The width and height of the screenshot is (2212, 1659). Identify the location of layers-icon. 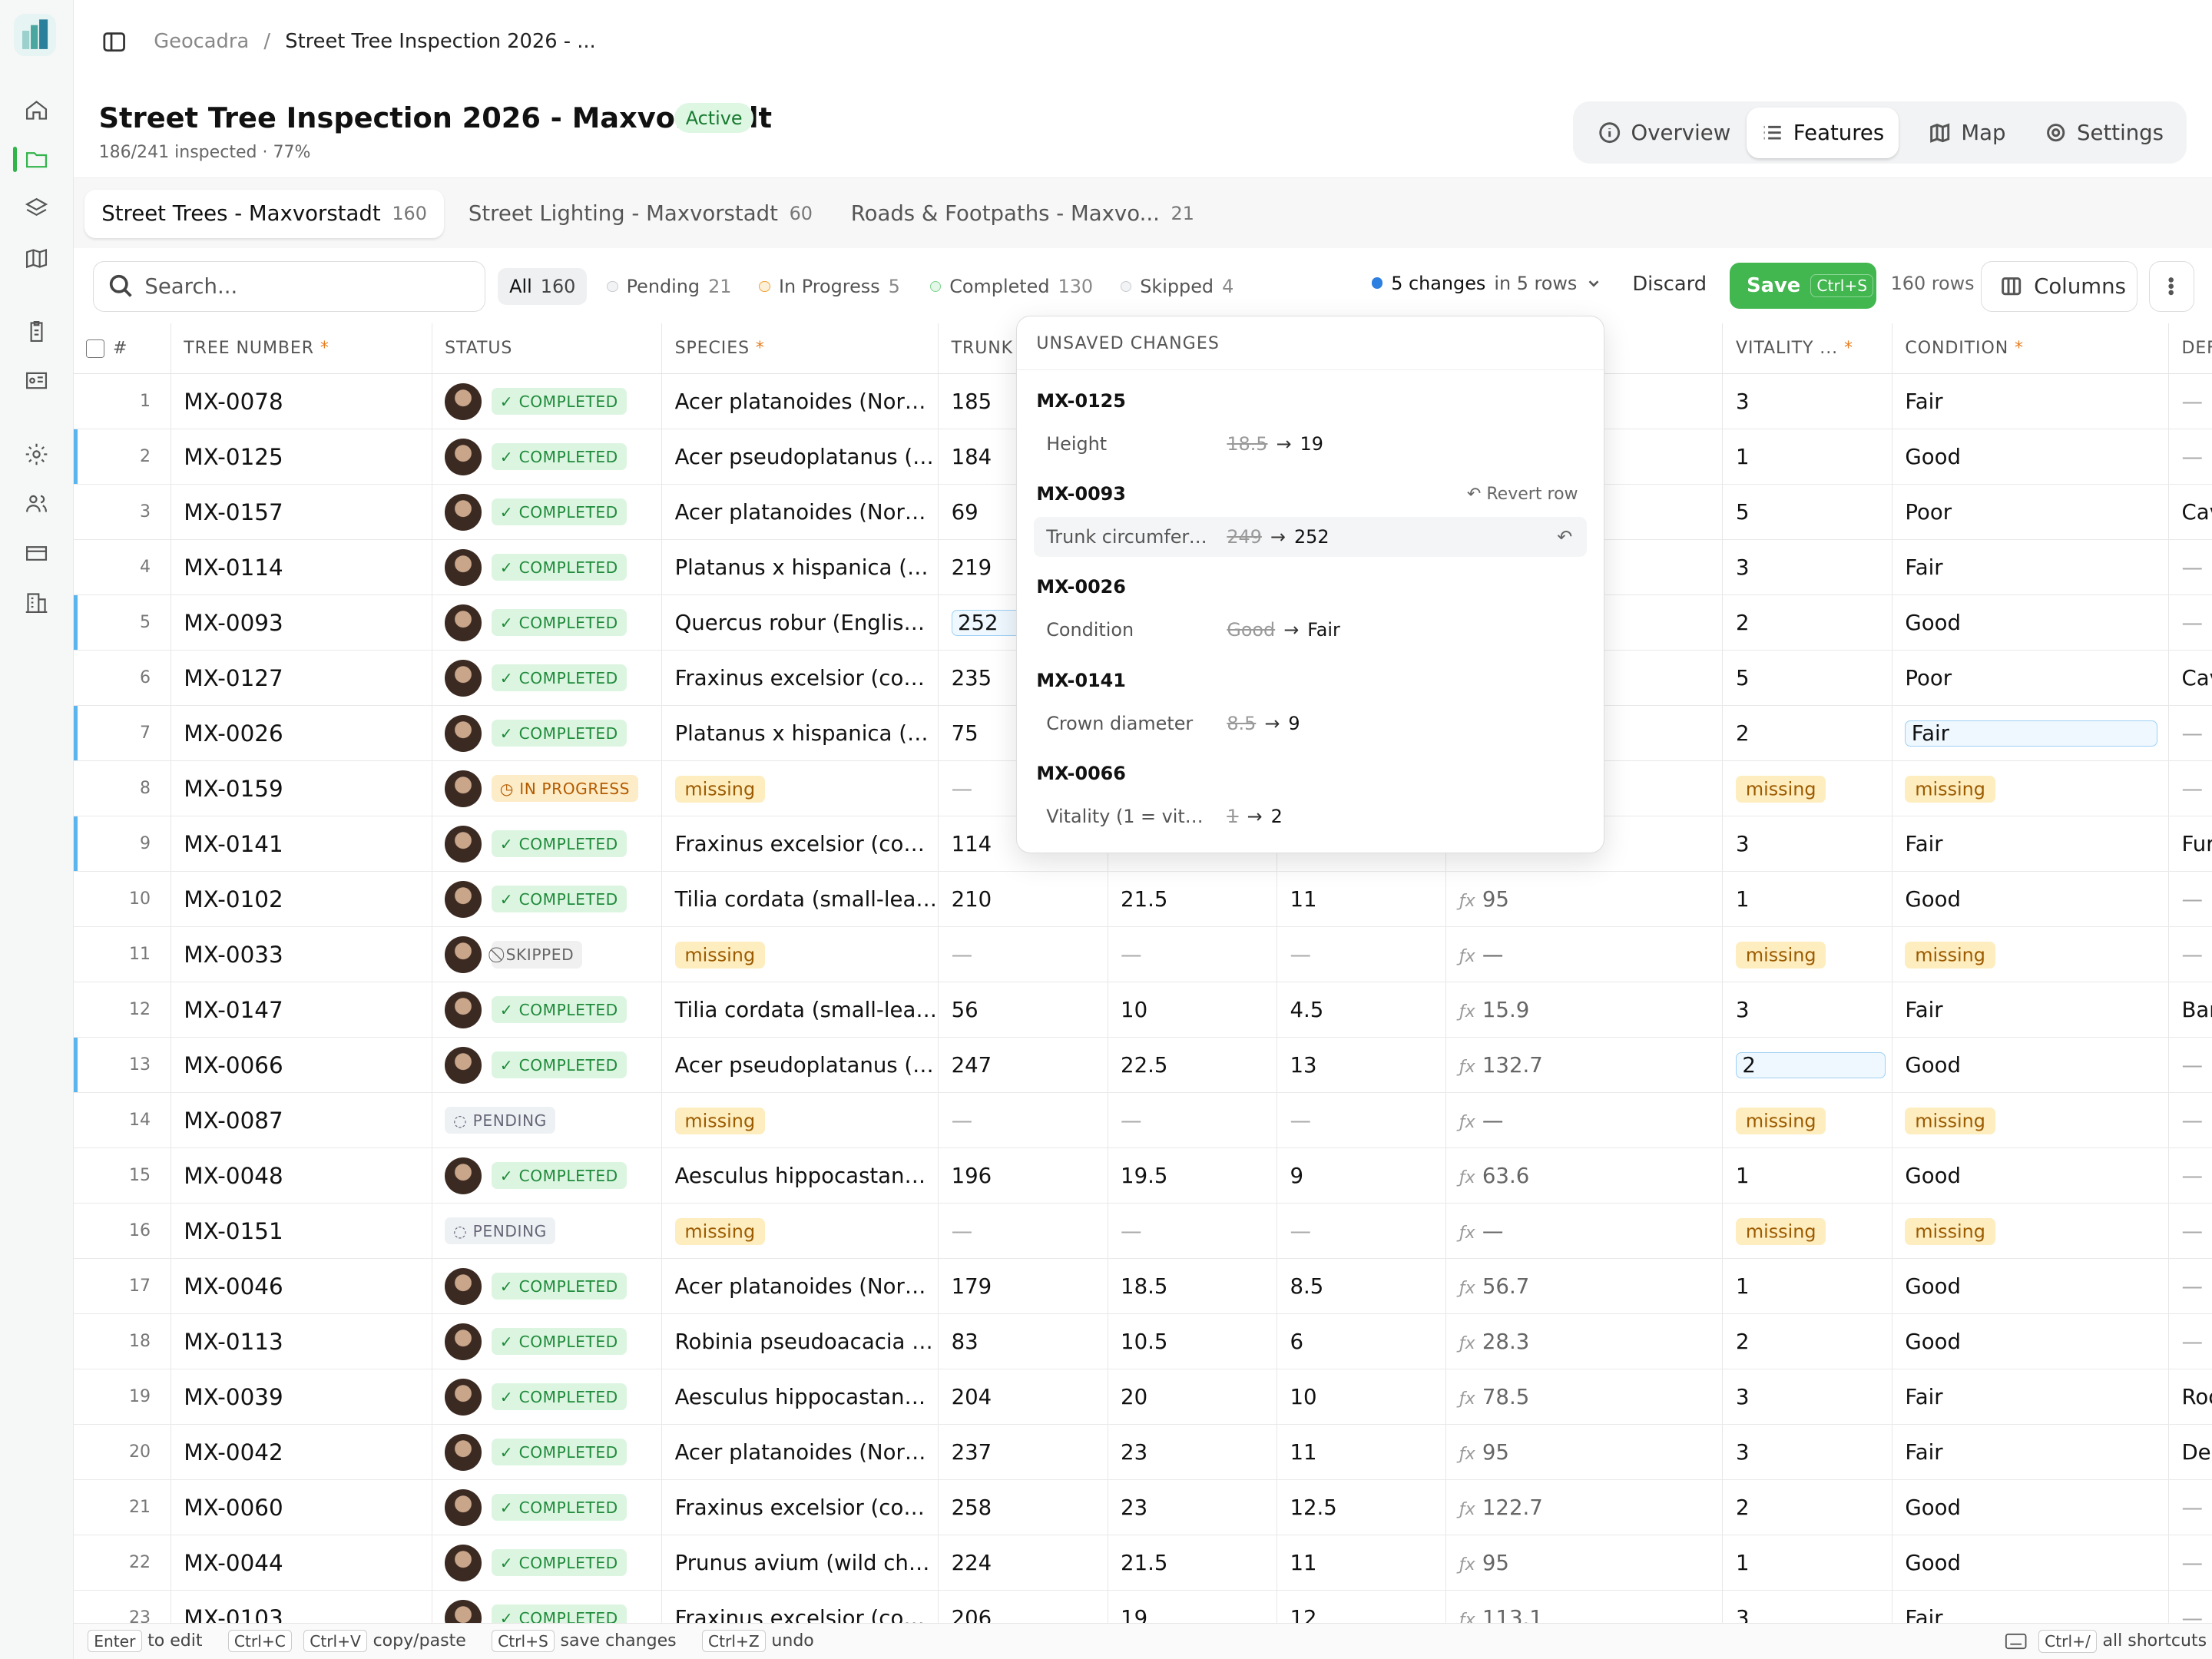
(36, 209).